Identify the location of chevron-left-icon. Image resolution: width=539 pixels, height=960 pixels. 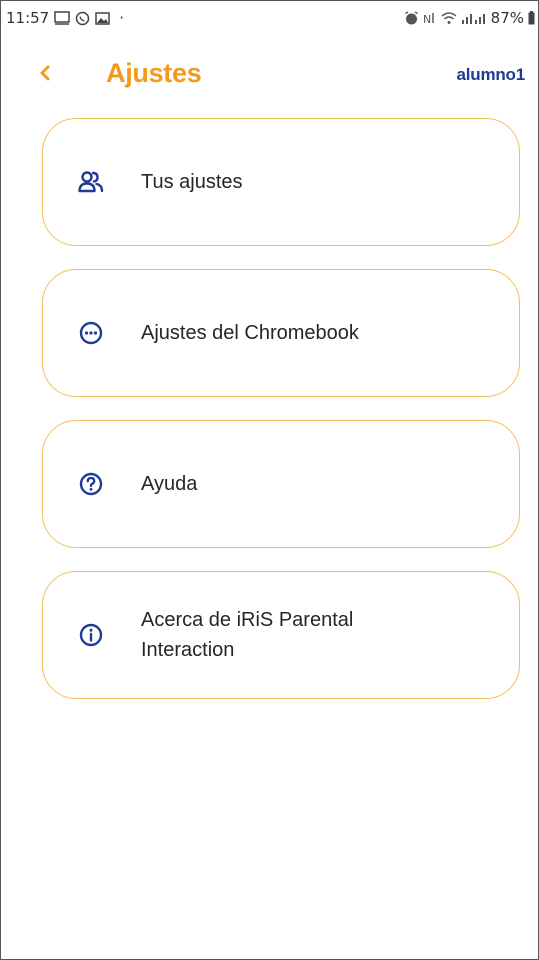
(45, 75).